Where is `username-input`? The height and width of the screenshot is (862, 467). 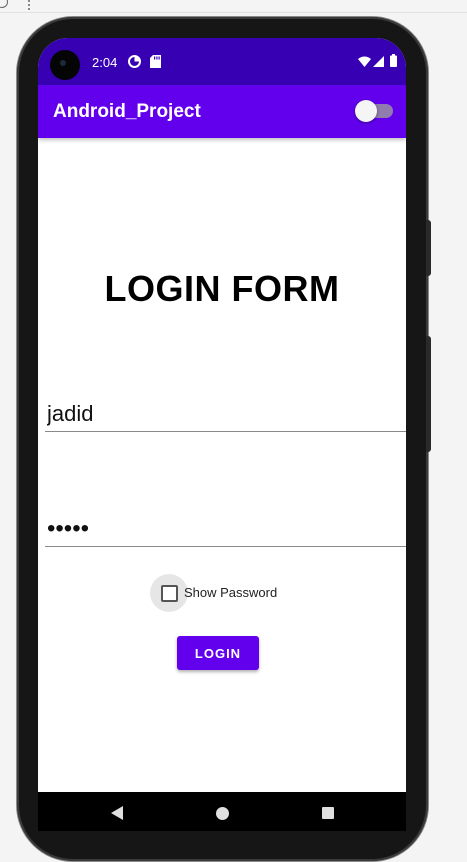
username-input is located at coordinates (225, 414).